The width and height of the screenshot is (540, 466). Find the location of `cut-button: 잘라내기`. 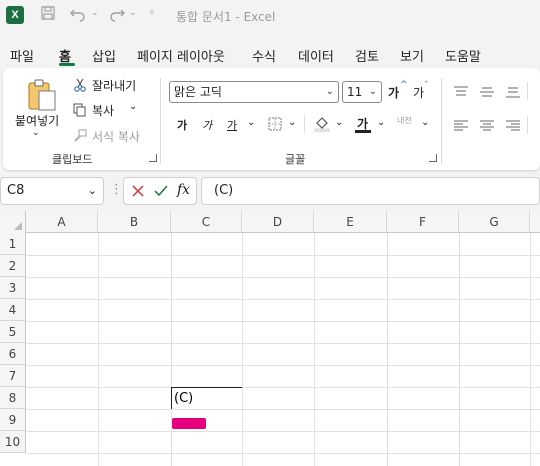

cut-button: 잘라내기 is located at coordinates (114, 85).